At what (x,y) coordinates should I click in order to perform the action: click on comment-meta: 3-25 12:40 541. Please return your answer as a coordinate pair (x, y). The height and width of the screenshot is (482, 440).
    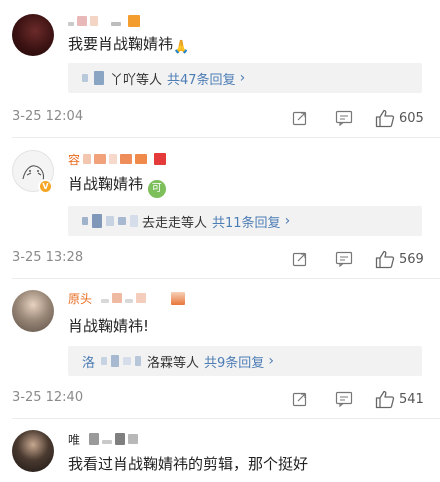
    Looking at the image, I should click on (220, 399).